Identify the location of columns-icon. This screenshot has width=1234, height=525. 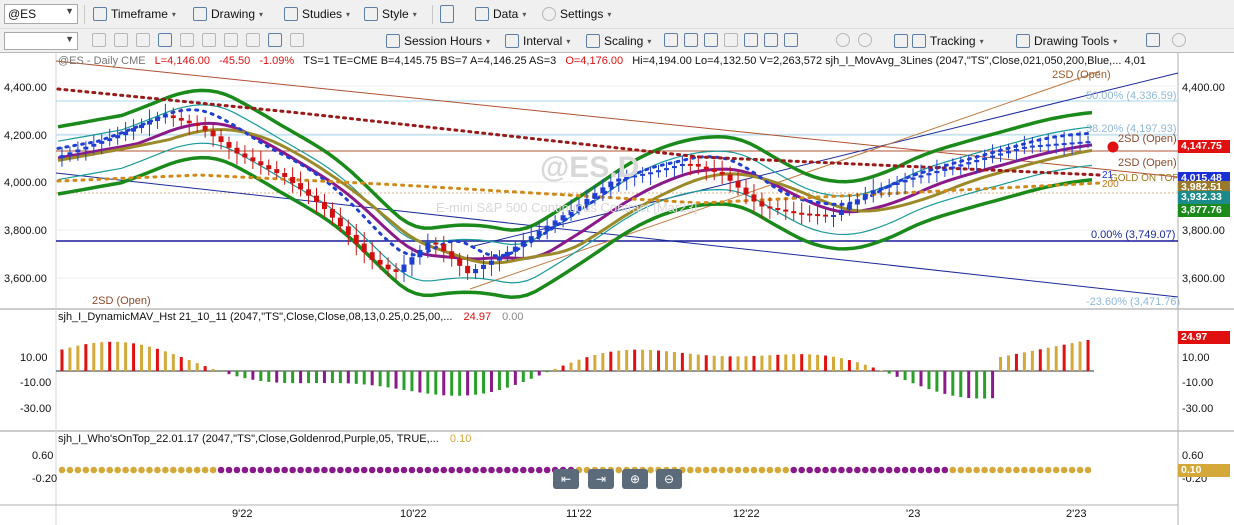
(297, 40).